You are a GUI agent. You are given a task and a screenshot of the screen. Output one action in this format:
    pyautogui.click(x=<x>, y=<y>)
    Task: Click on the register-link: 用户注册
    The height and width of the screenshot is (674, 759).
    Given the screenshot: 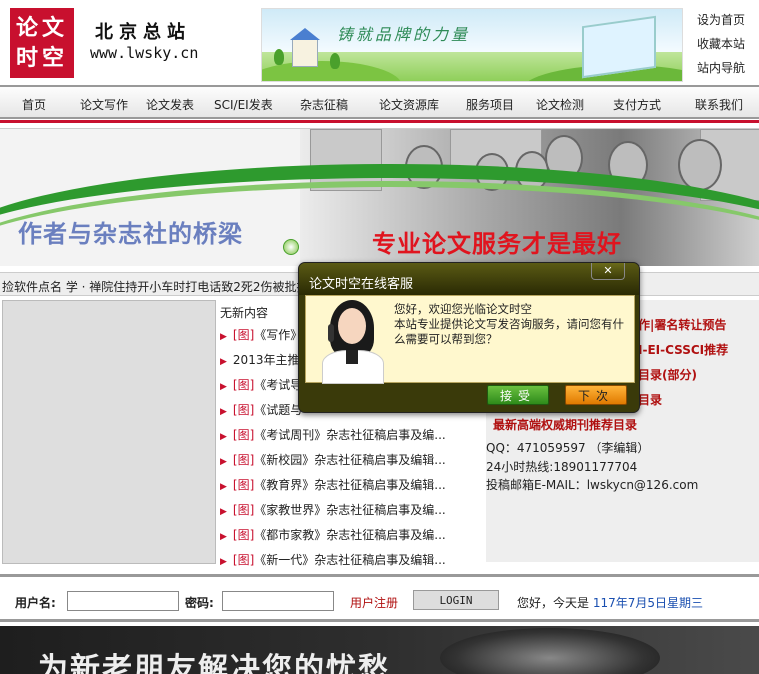 What is the action you would take?
    pyautogui.click(x=374, y=602)
    